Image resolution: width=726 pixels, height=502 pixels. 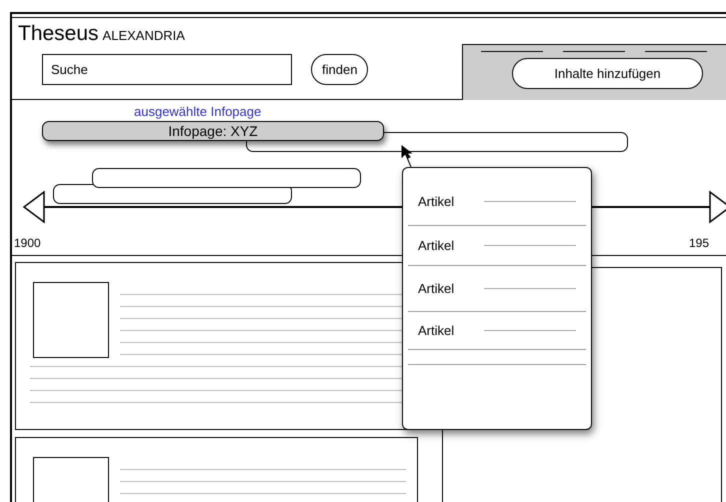 I want to click on app-title: Theseus, so click(x=58, y=34).